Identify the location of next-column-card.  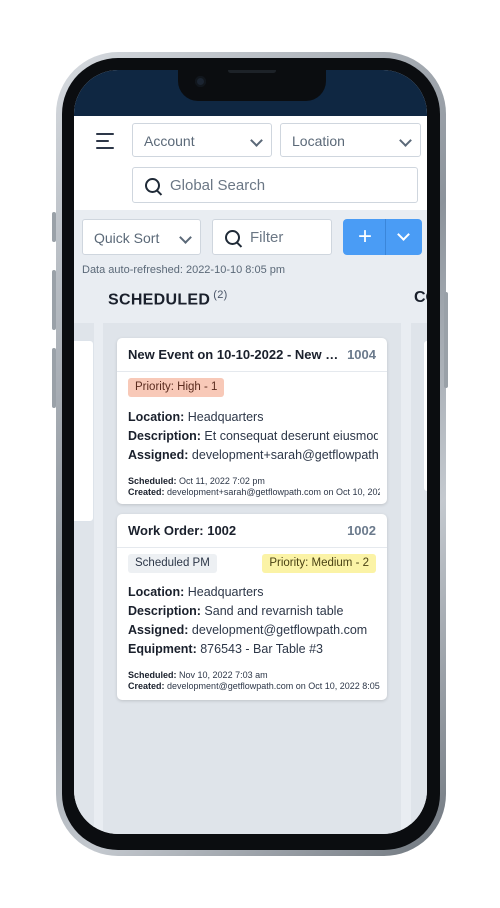
(425, 416).